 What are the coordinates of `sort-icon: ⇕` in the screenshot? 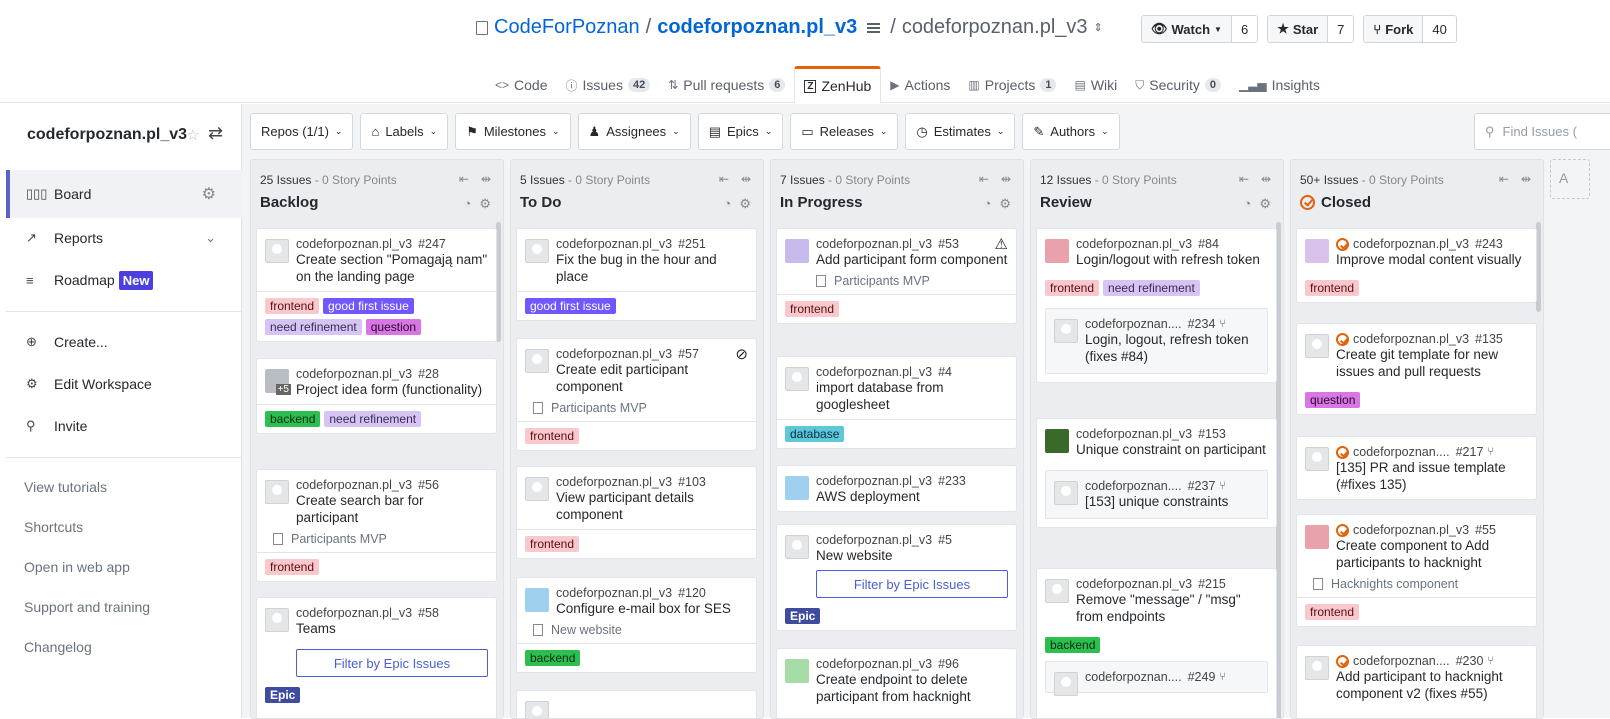 It's located at (1098, 27).